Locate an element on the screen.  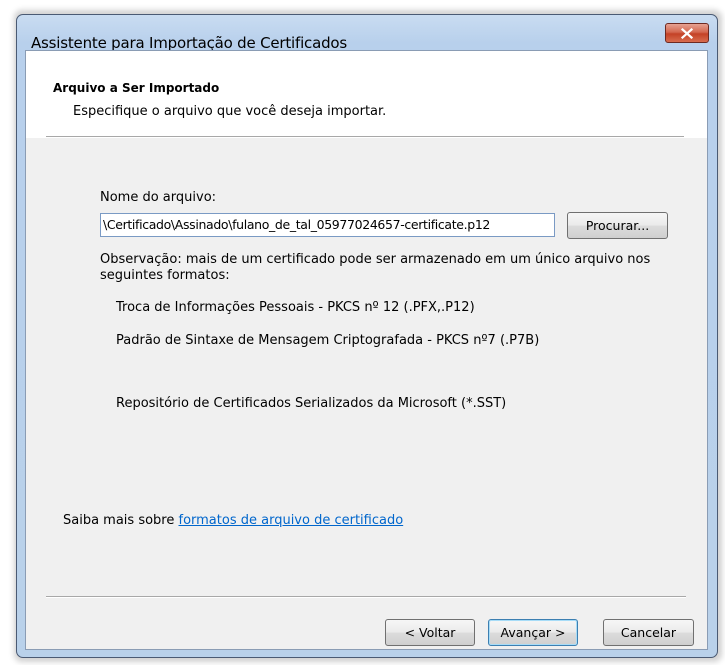
close-button is located at coordinates (687, 33).